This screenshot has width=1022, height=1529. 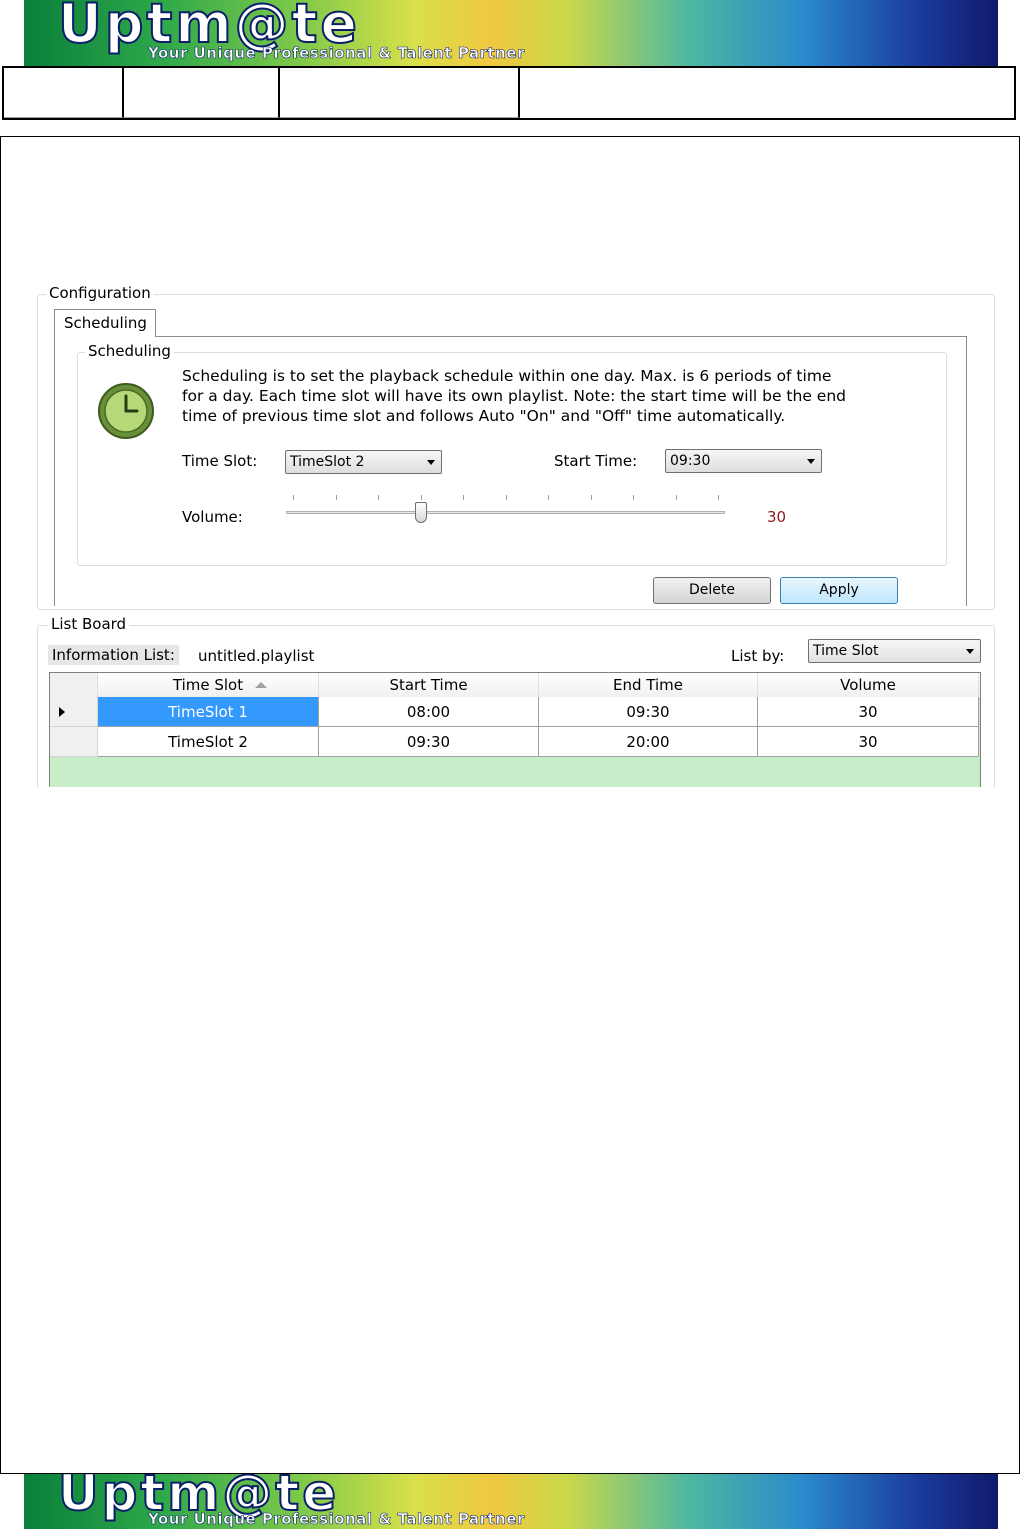 I want to click on header-cell, so click(x=64, y=93).